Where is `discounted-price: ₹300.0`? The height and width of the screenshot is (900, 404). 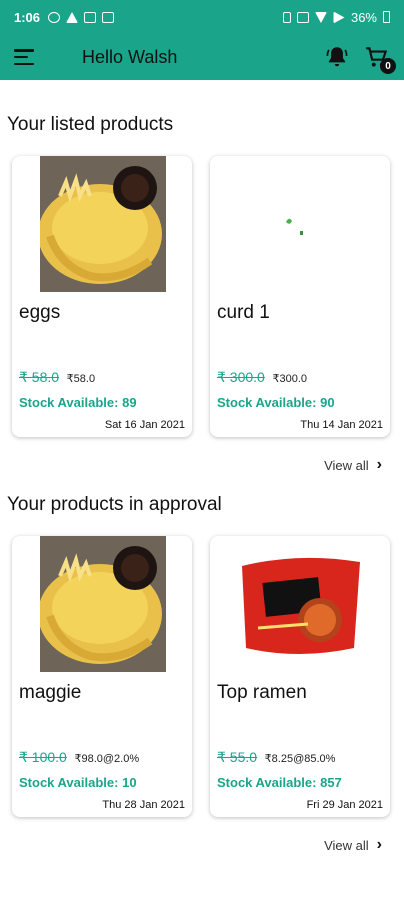
discounted-price: ₹300.0 is located at coordinates (289, 379).